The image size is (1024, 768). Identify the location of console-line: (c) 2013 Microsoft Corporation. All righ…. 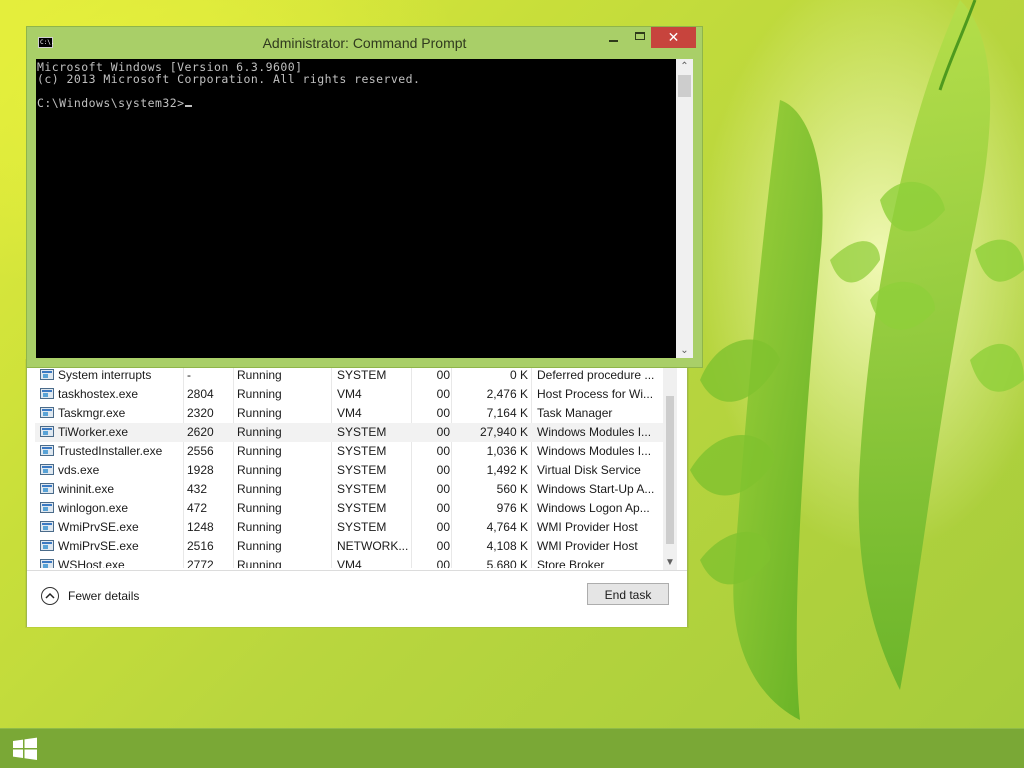
(229, 79).